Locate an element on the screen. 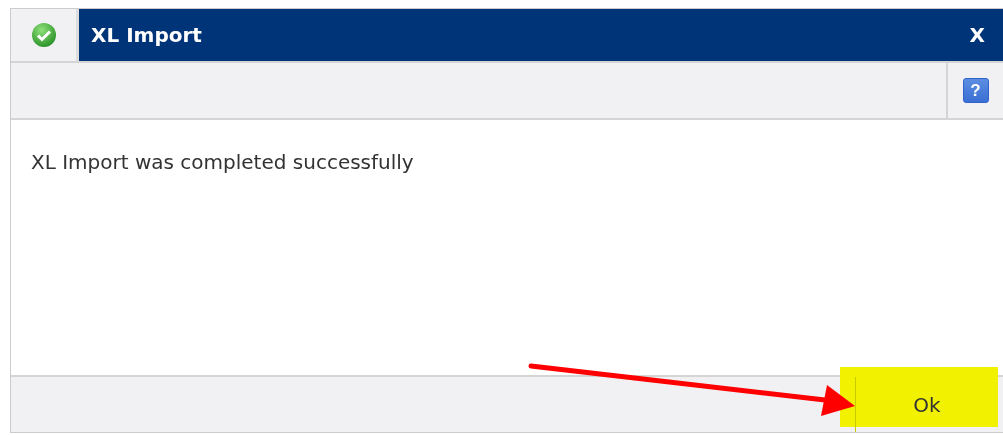  help-button: ? is located at coordinates (975, 90).